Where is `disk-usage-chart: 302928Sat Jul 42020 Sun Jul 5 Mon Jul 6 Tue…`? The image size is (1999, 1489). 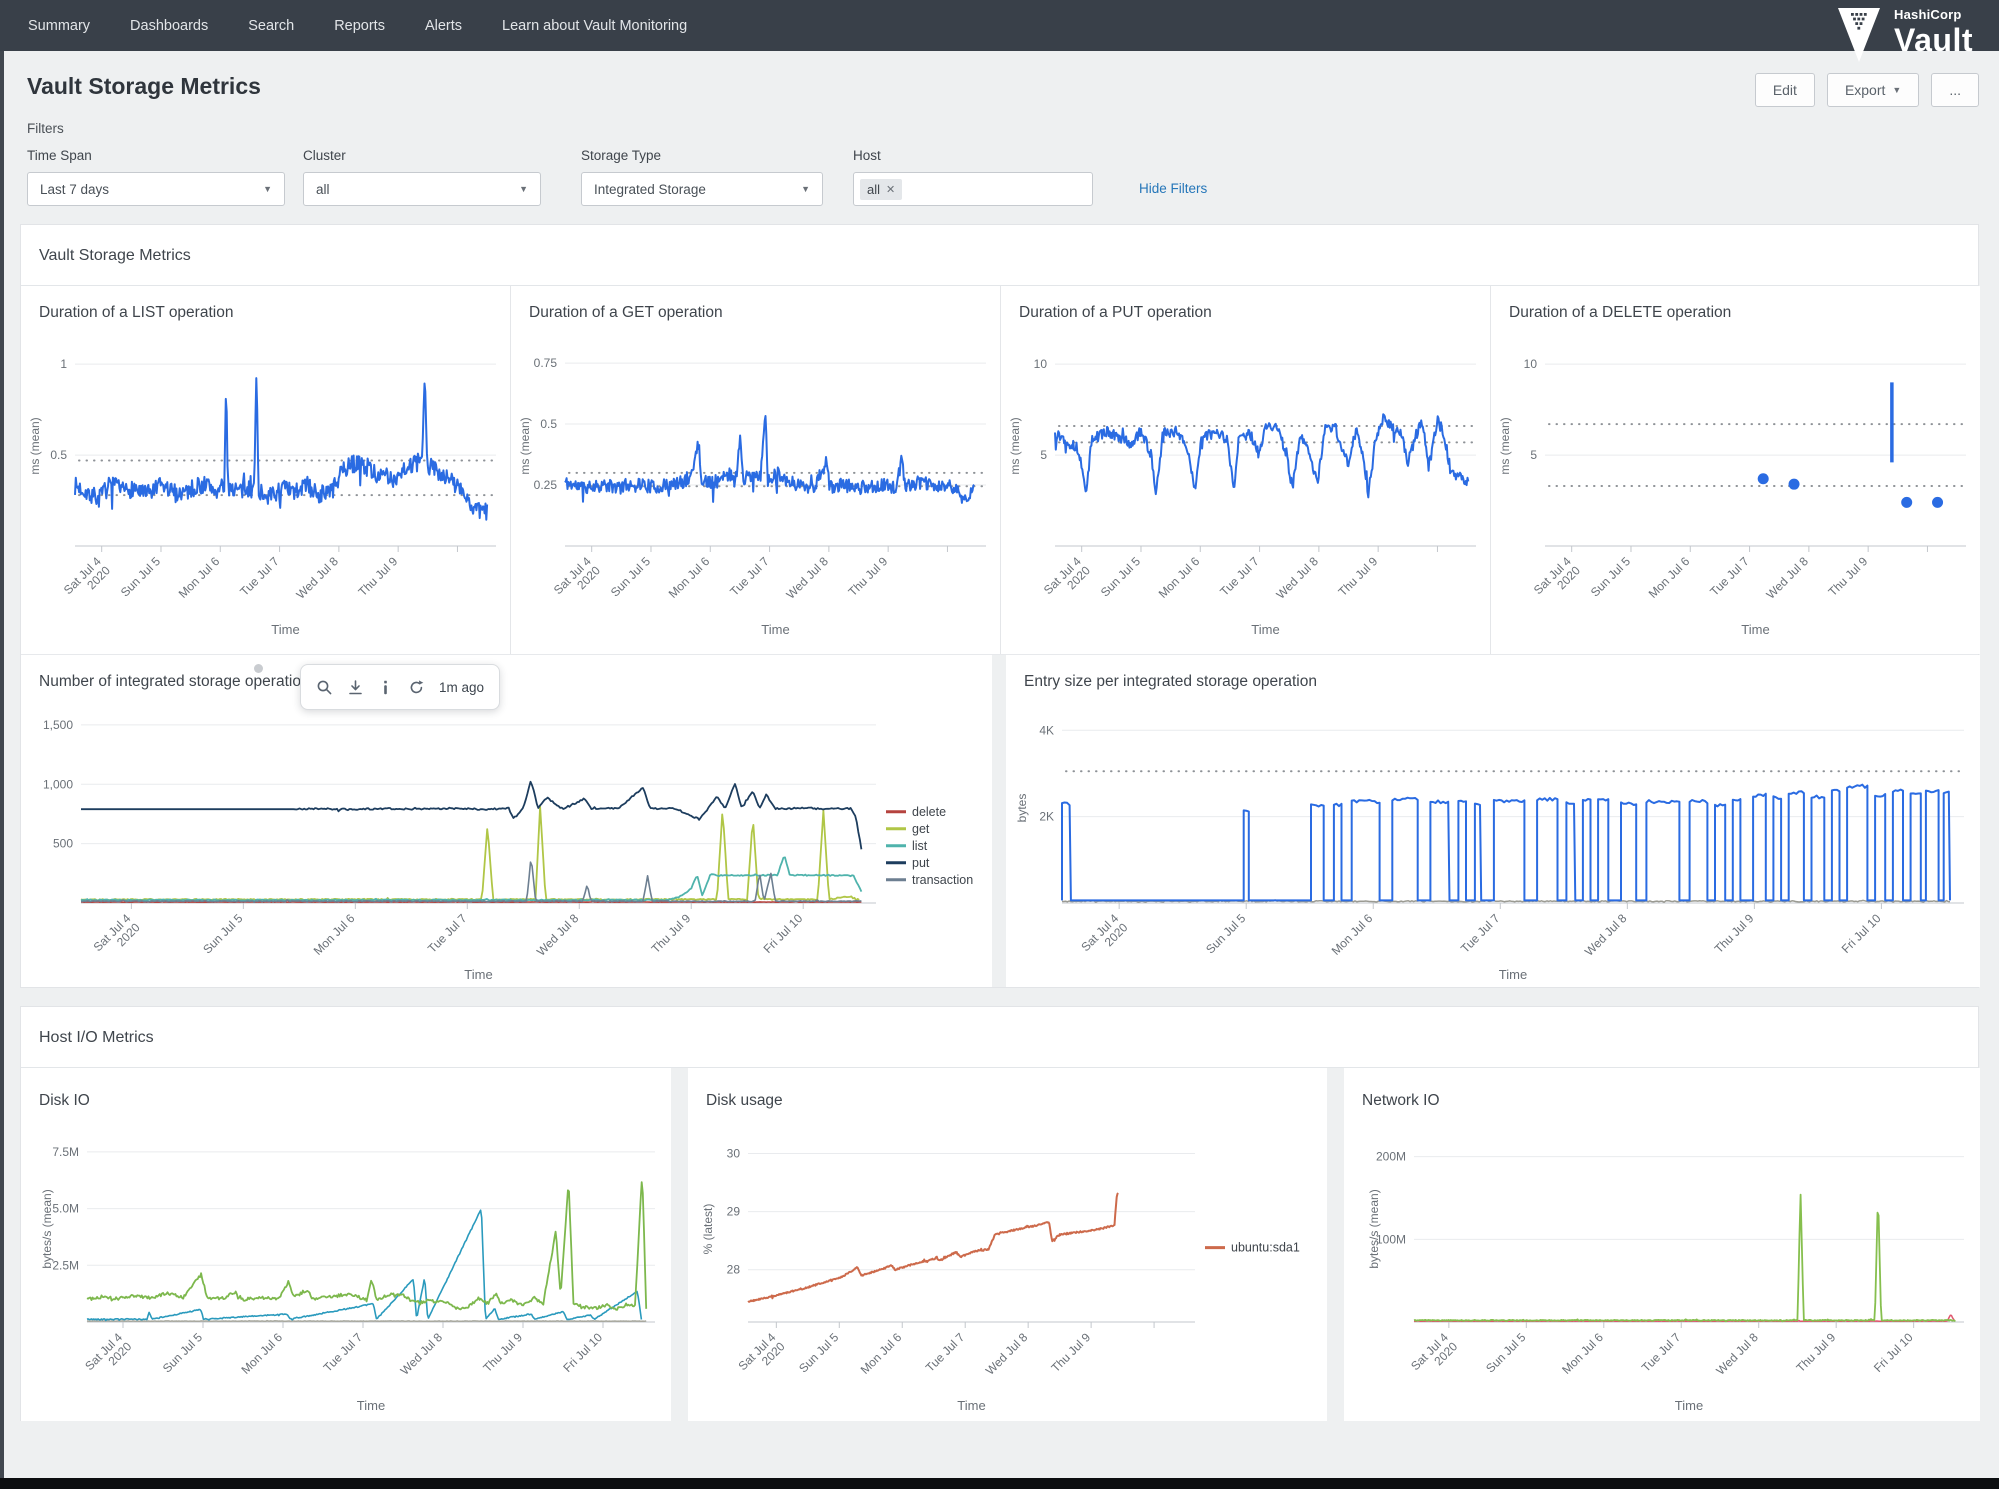 disk-usage-chart: 302928Sat Jul 42020 Sun Jul 5 Mon Jul 6 Tue… is located at coordinates (1007, 1268).